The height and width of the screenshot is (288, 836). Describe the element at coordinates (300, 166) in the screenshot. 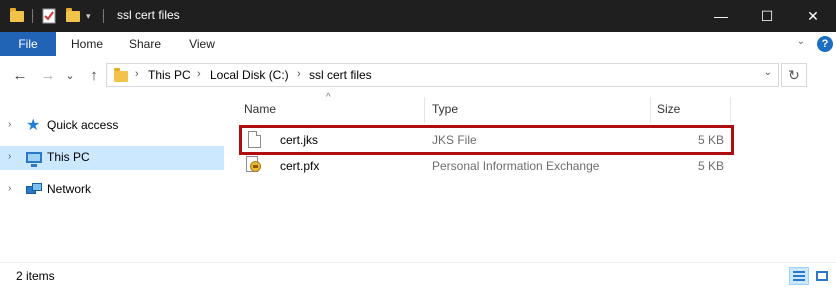

I see `file-name: cert.pfx` at that location.